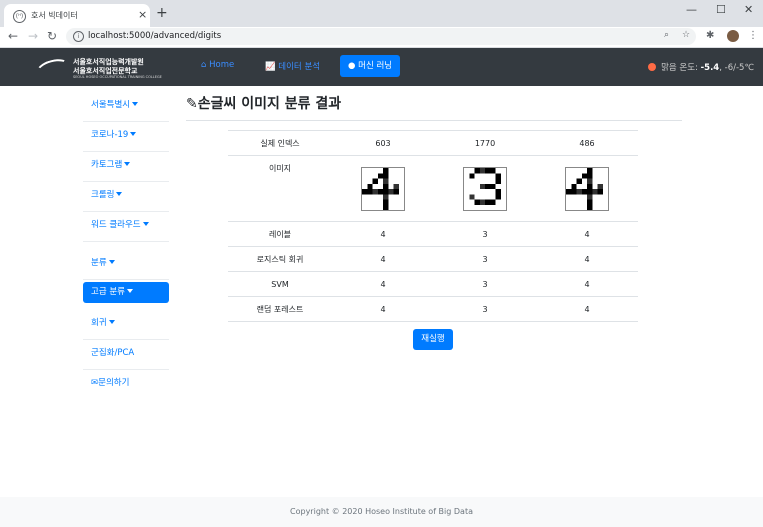 The height and width of the screenshot is (527, 763). Describe the element at coordinates (748, 9) in the screenshot. I see `close-window-icon: ✕` at that location.